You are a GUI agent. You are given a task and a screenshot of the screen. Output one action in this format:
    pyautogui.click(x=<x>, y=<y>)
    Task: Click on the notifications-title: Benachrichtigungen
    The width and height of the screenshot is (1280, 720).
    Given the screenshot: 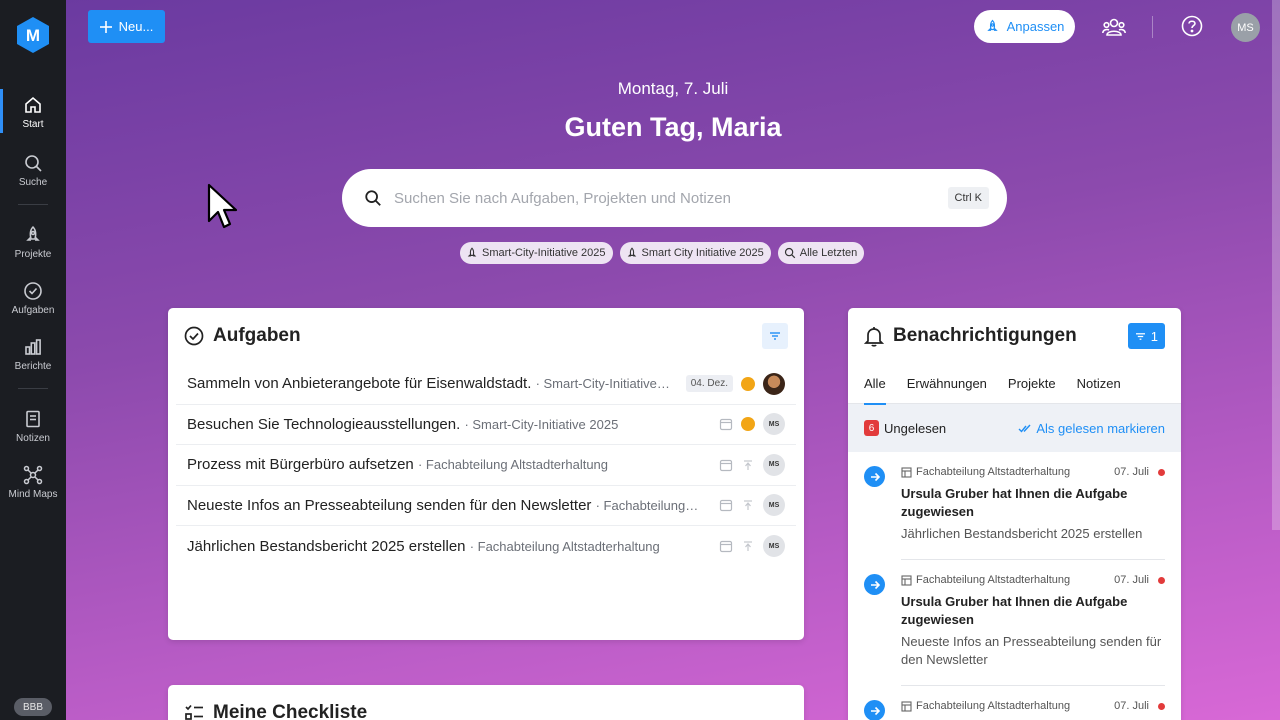 What is the action you would take?
    pyautogui.click(x=985, y=335)
    